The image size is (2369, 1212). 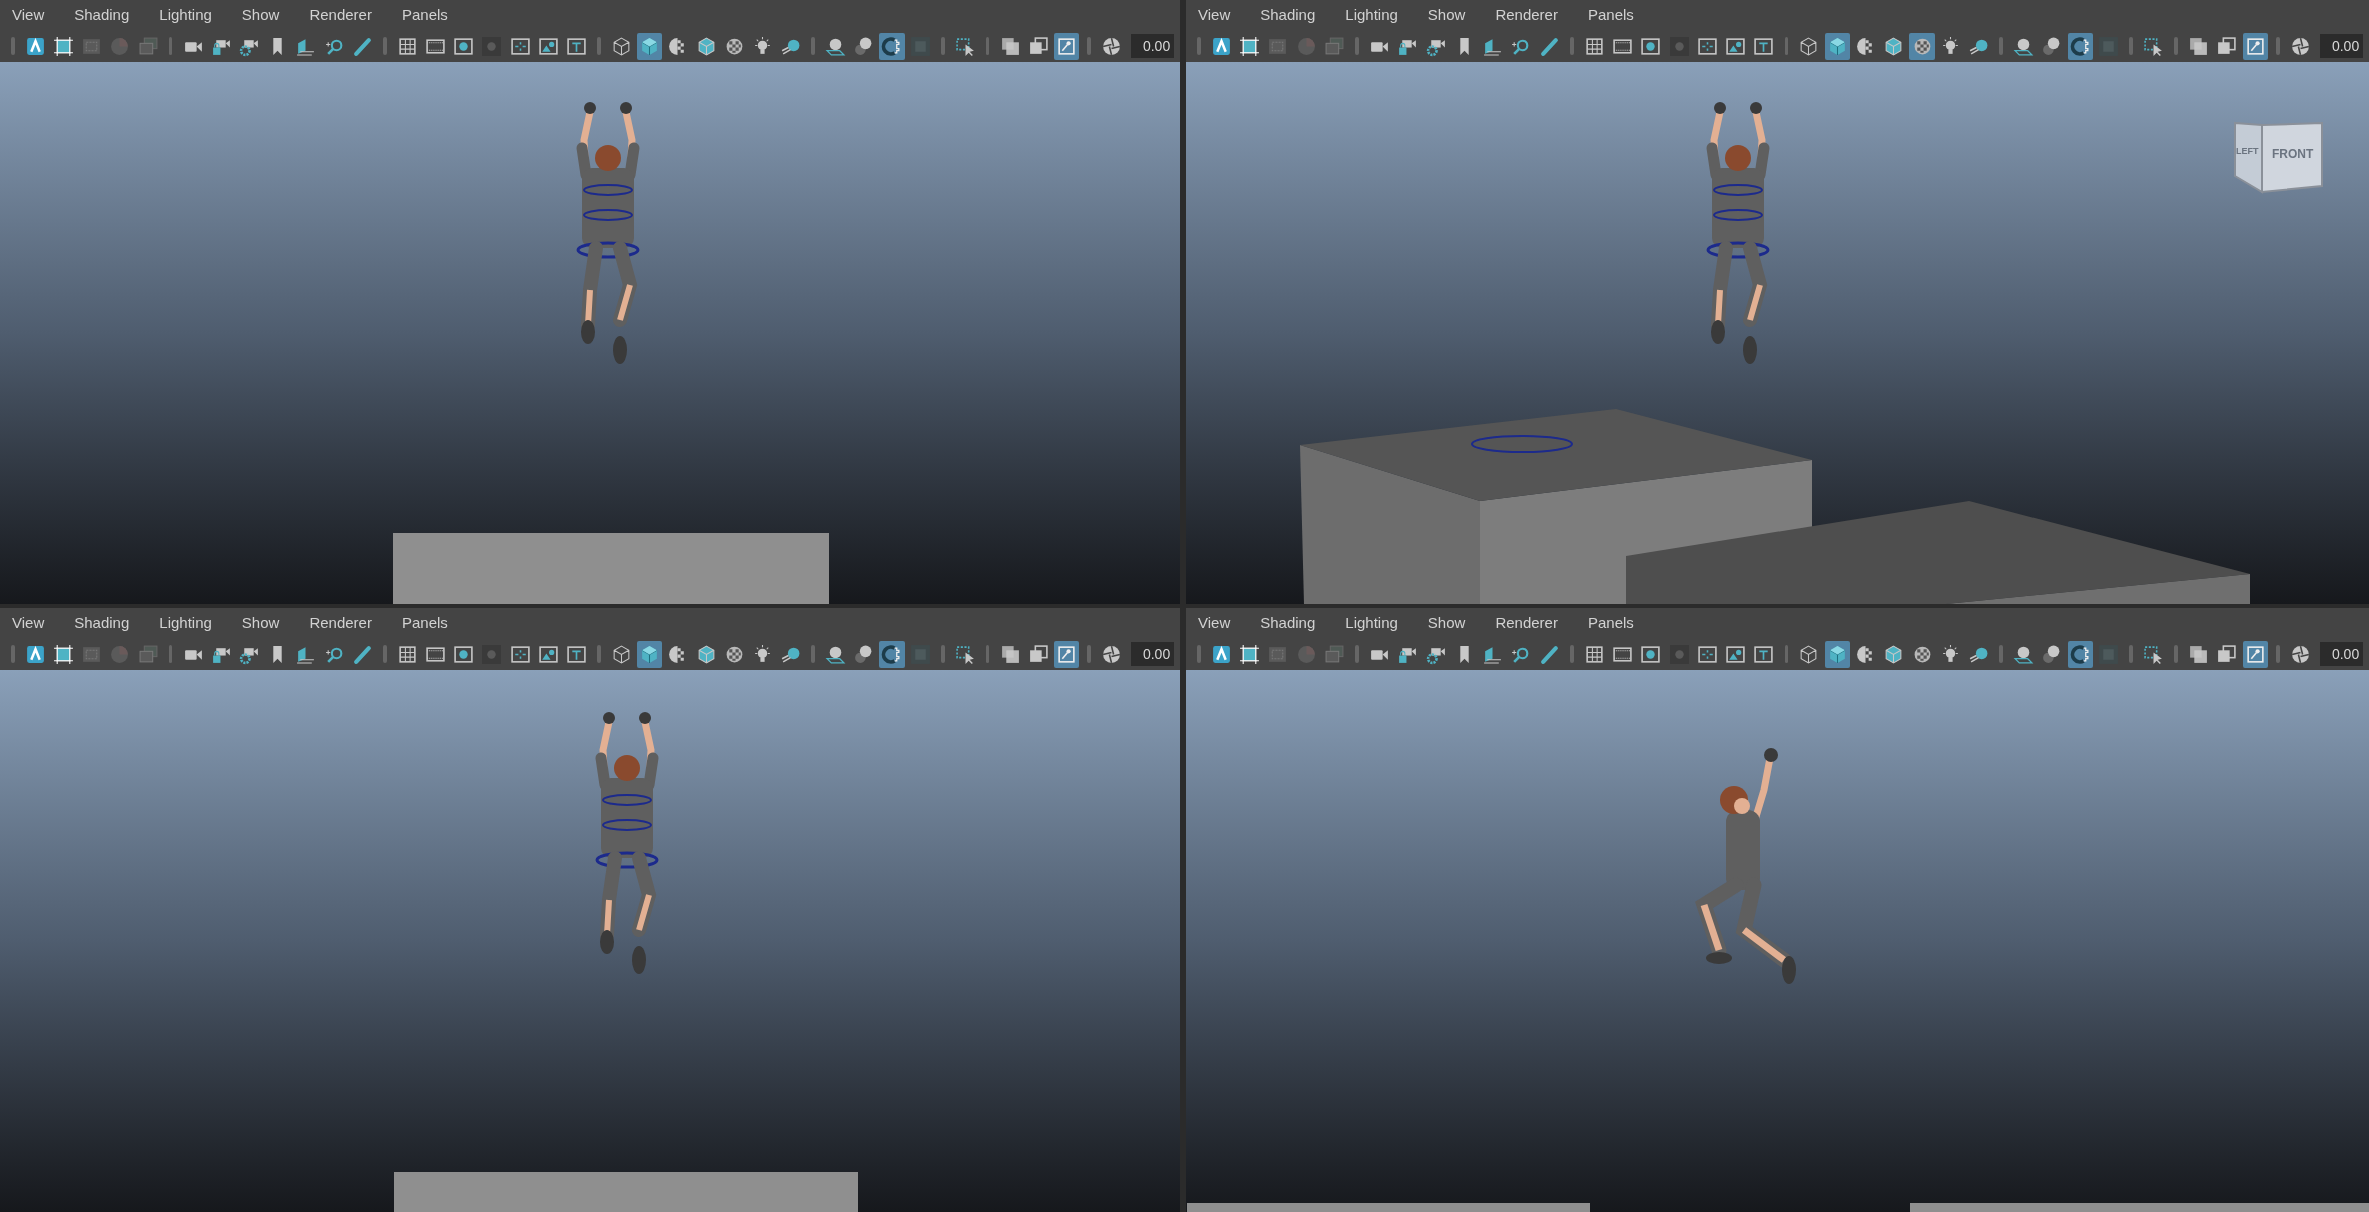 What do you see at coordinates (2247, 151) in the screenshot?
I see `cube-face-label: LEFT` at bounding box center [2247, 151].